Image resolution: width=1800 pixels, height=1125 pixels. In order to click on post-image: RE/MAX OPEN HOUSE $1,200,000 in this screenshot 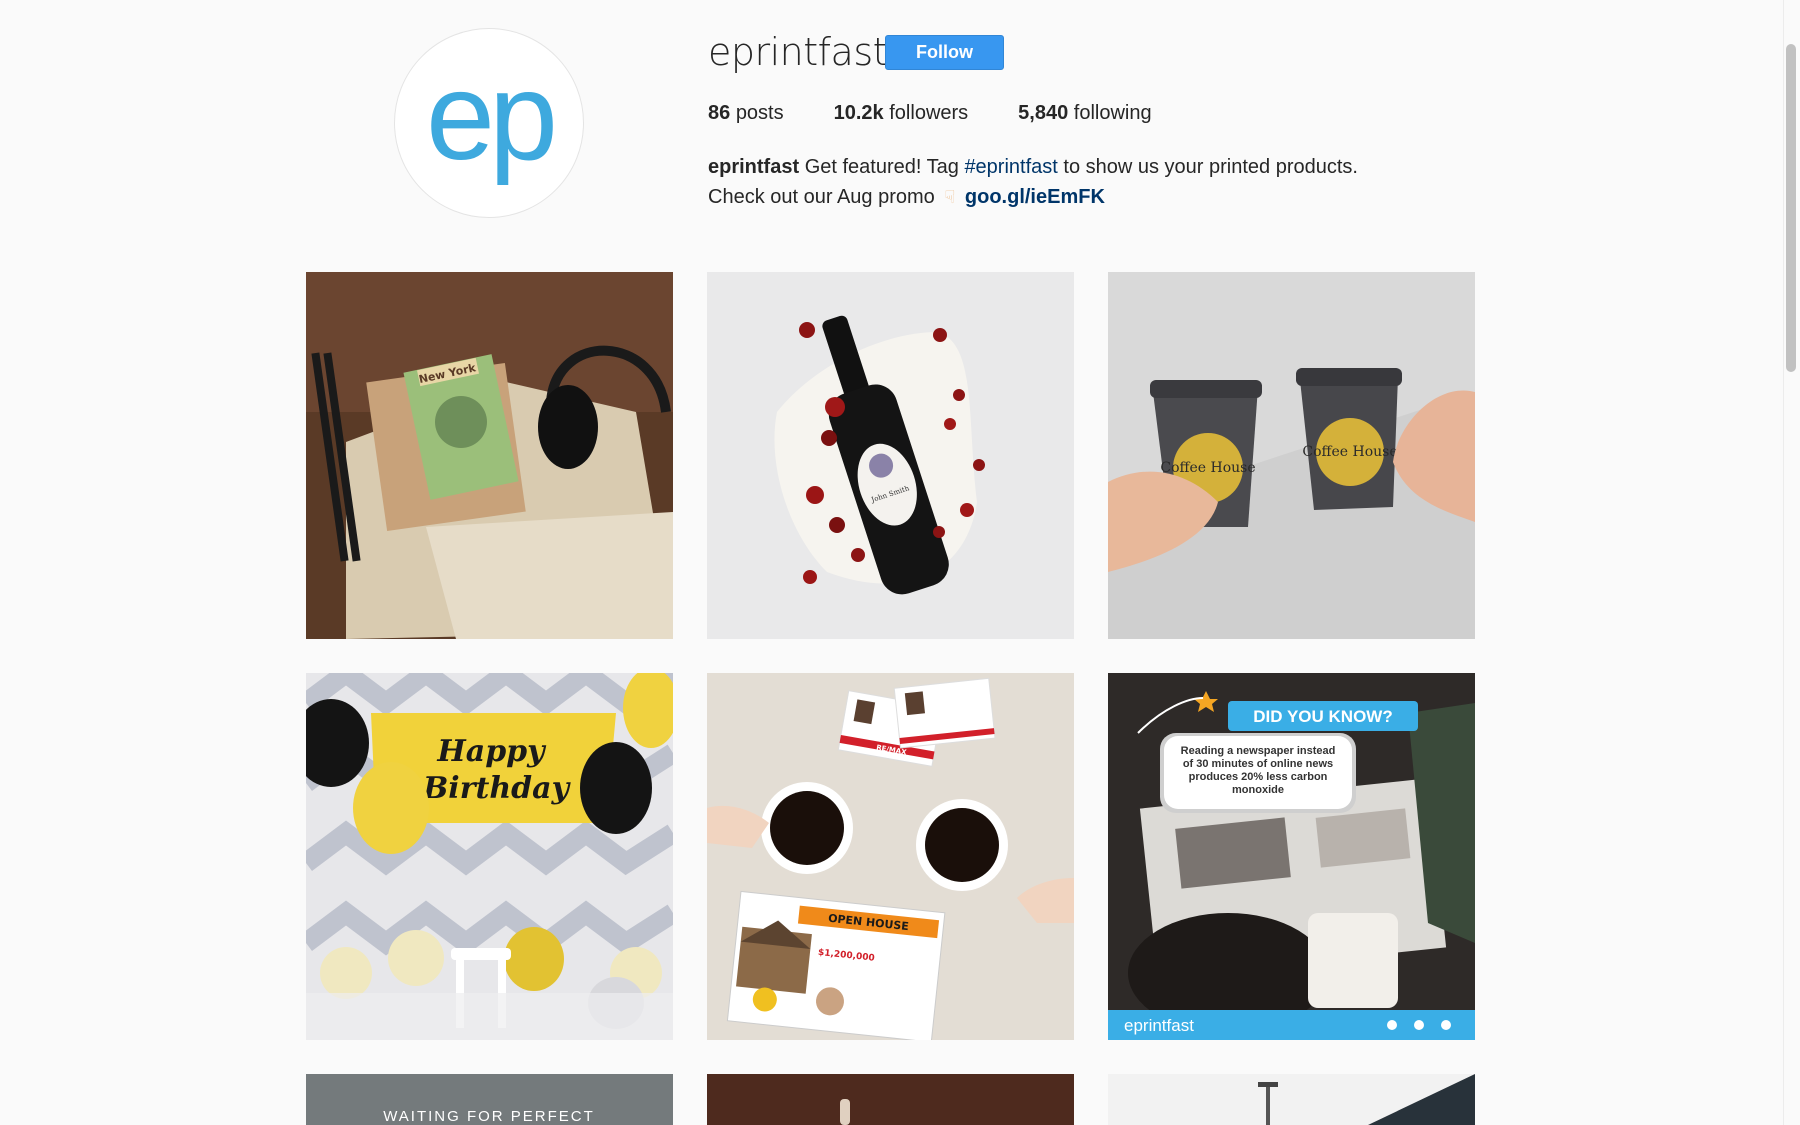, I will do `click(890, 856)`.